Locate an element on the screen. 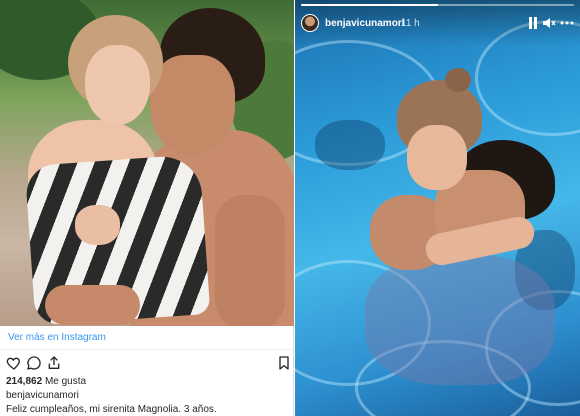 This screenshot has width=580, height=416. likes-label: Me gusta is located at coordinates (65, 381).